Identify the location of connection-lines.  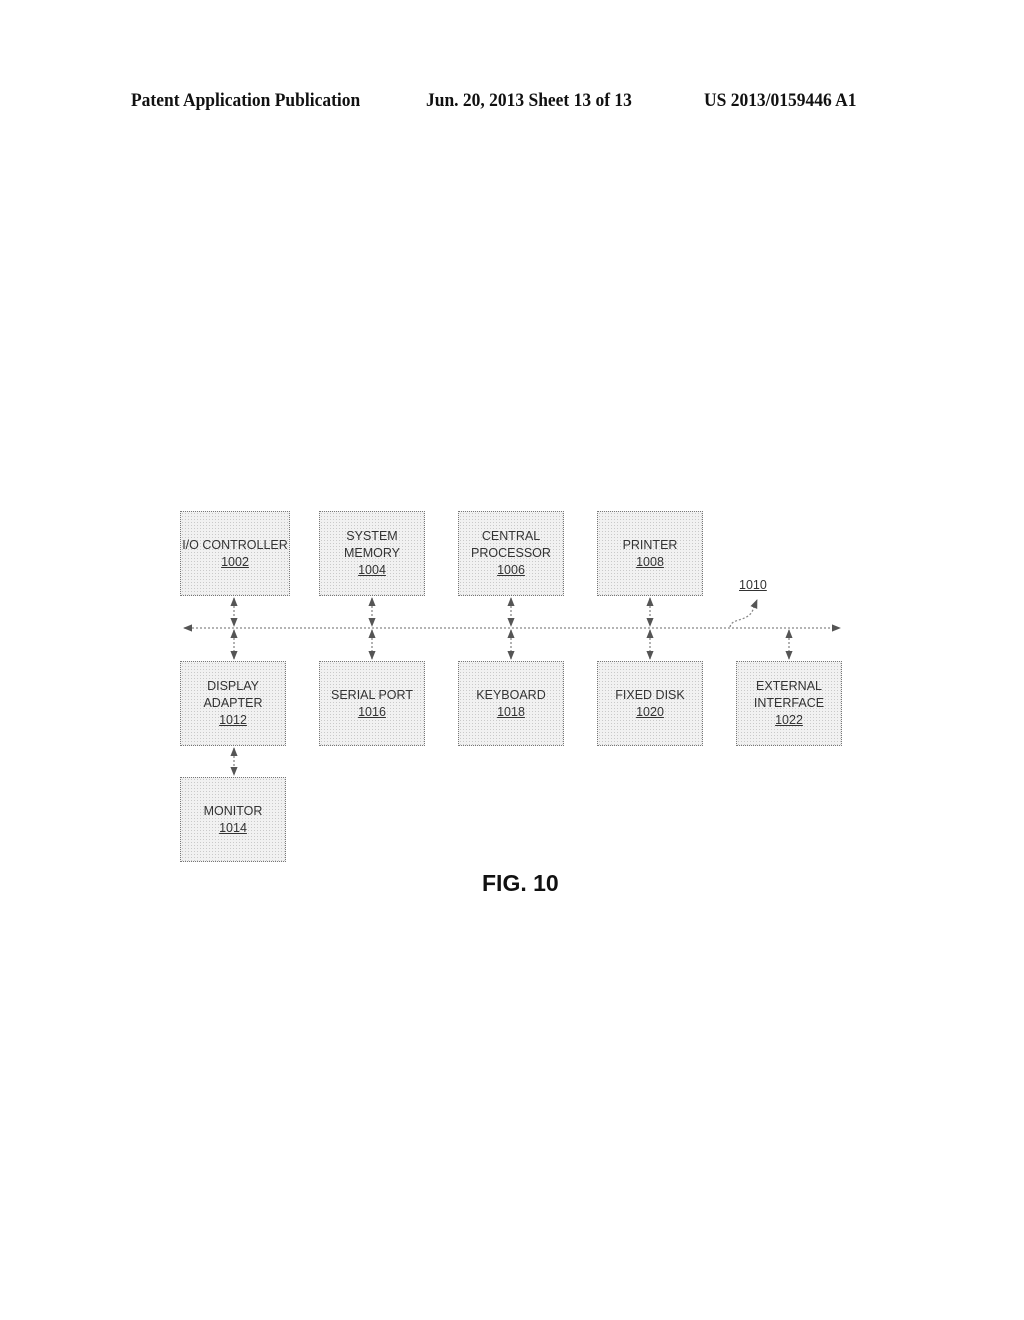
(512, 686).